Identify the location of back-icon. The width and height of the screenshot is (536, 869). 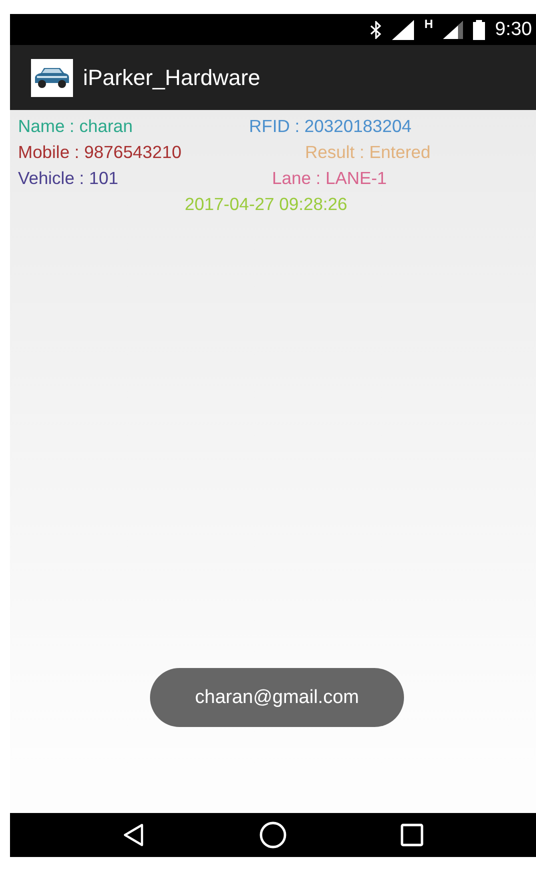
(134, 835).